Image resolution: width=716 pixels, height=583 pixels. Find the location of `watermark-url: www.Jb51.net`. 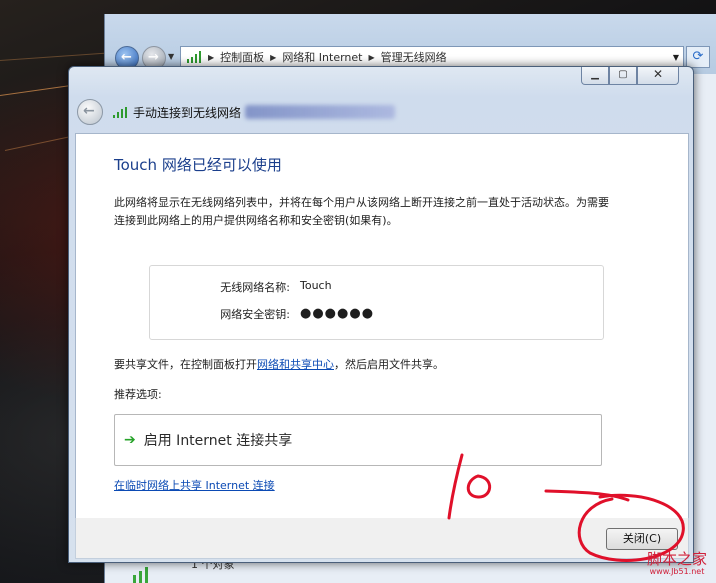

watermark-url: www.Jb51.net is located at coordinates (677, 571).